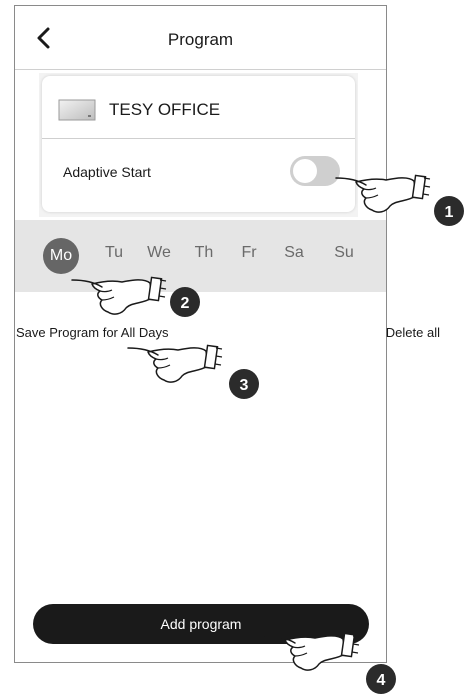 This screenshot has height=698, width=465. I want to click on device-name: TESY OFFICE, so click(165, 109).